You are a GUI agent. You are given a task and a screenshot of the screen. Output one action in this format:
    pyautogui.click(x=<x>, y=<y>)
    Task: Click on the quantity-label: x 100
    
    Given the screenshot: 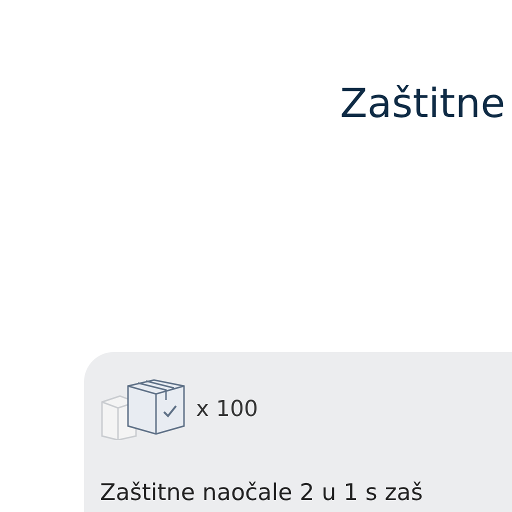 What is the action you would take?
    pyautogui.click(x=227, y=409)
    